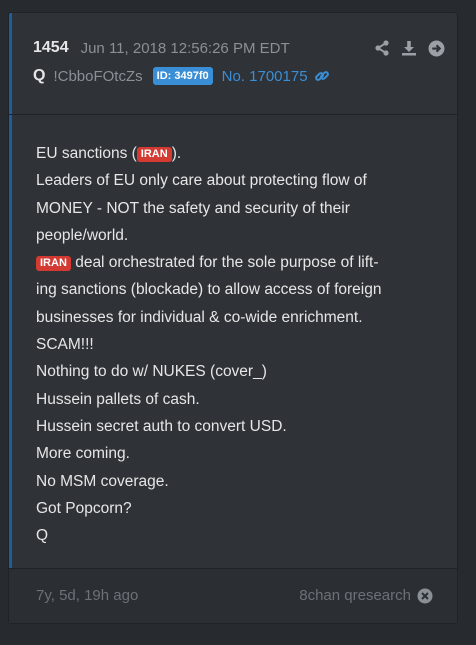  Describe the element at coordinates (86, 153) in the screenshot. I see `message-text: EU sanctions (` at that location.